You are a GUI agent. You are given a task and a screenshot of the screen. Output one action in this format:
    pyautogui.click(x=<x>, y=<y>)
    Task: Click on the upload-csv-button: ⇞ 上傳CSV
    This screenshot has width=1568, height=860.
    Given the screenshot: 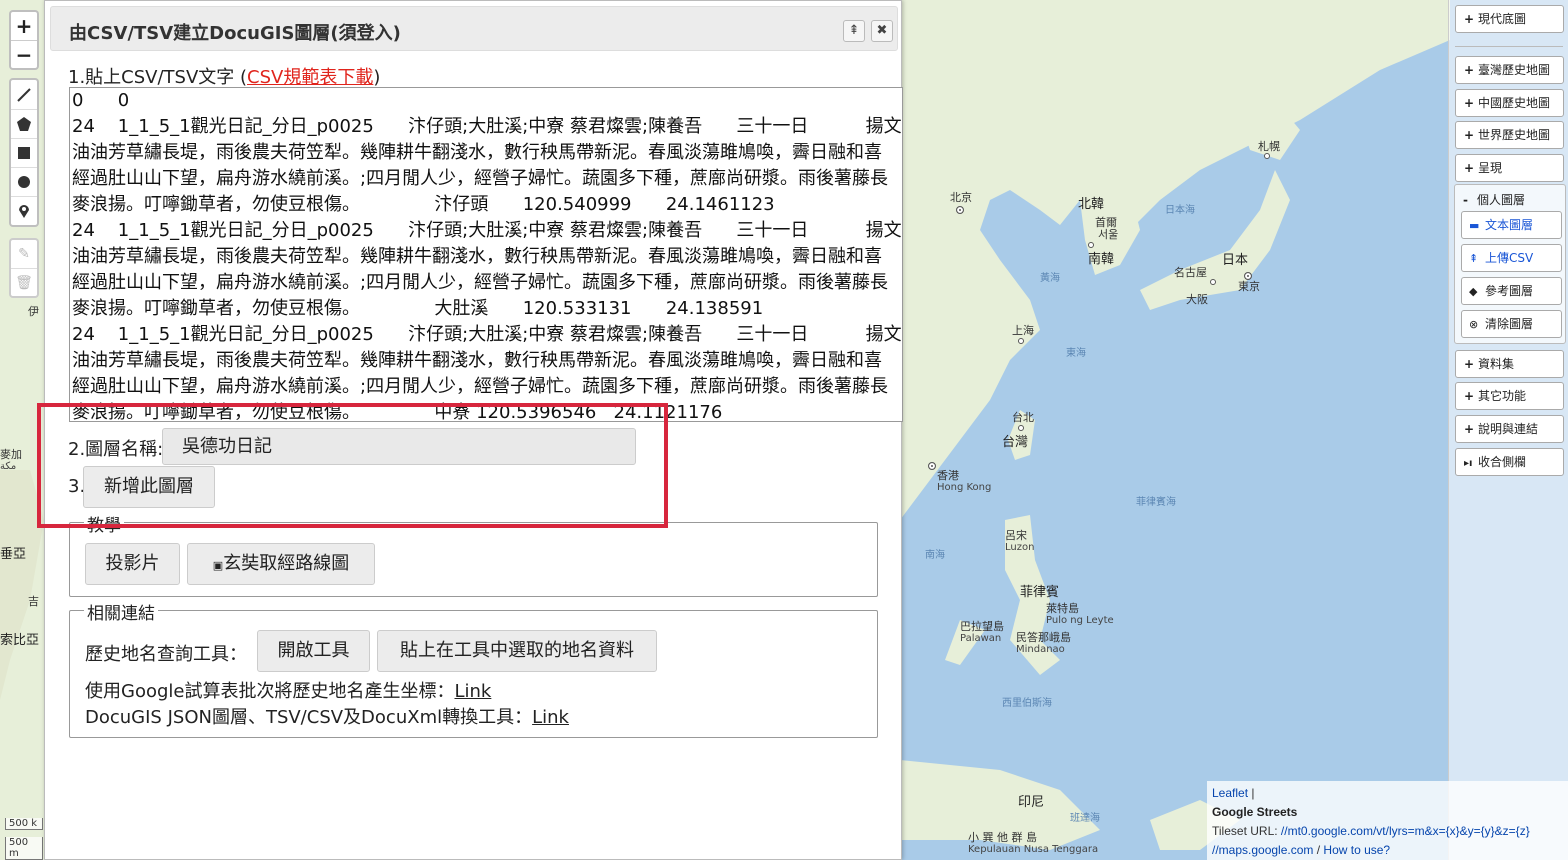 What is the action you would take?
    pyautogui.click(x=1511, y=258)
    